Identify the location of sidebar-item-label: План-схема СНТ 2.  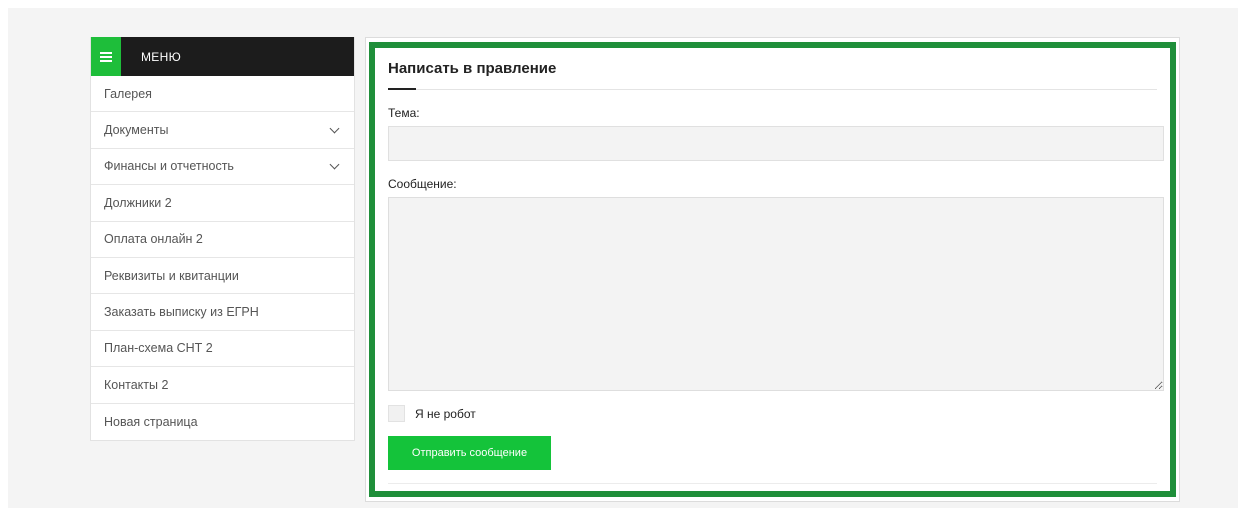
(158, 348).